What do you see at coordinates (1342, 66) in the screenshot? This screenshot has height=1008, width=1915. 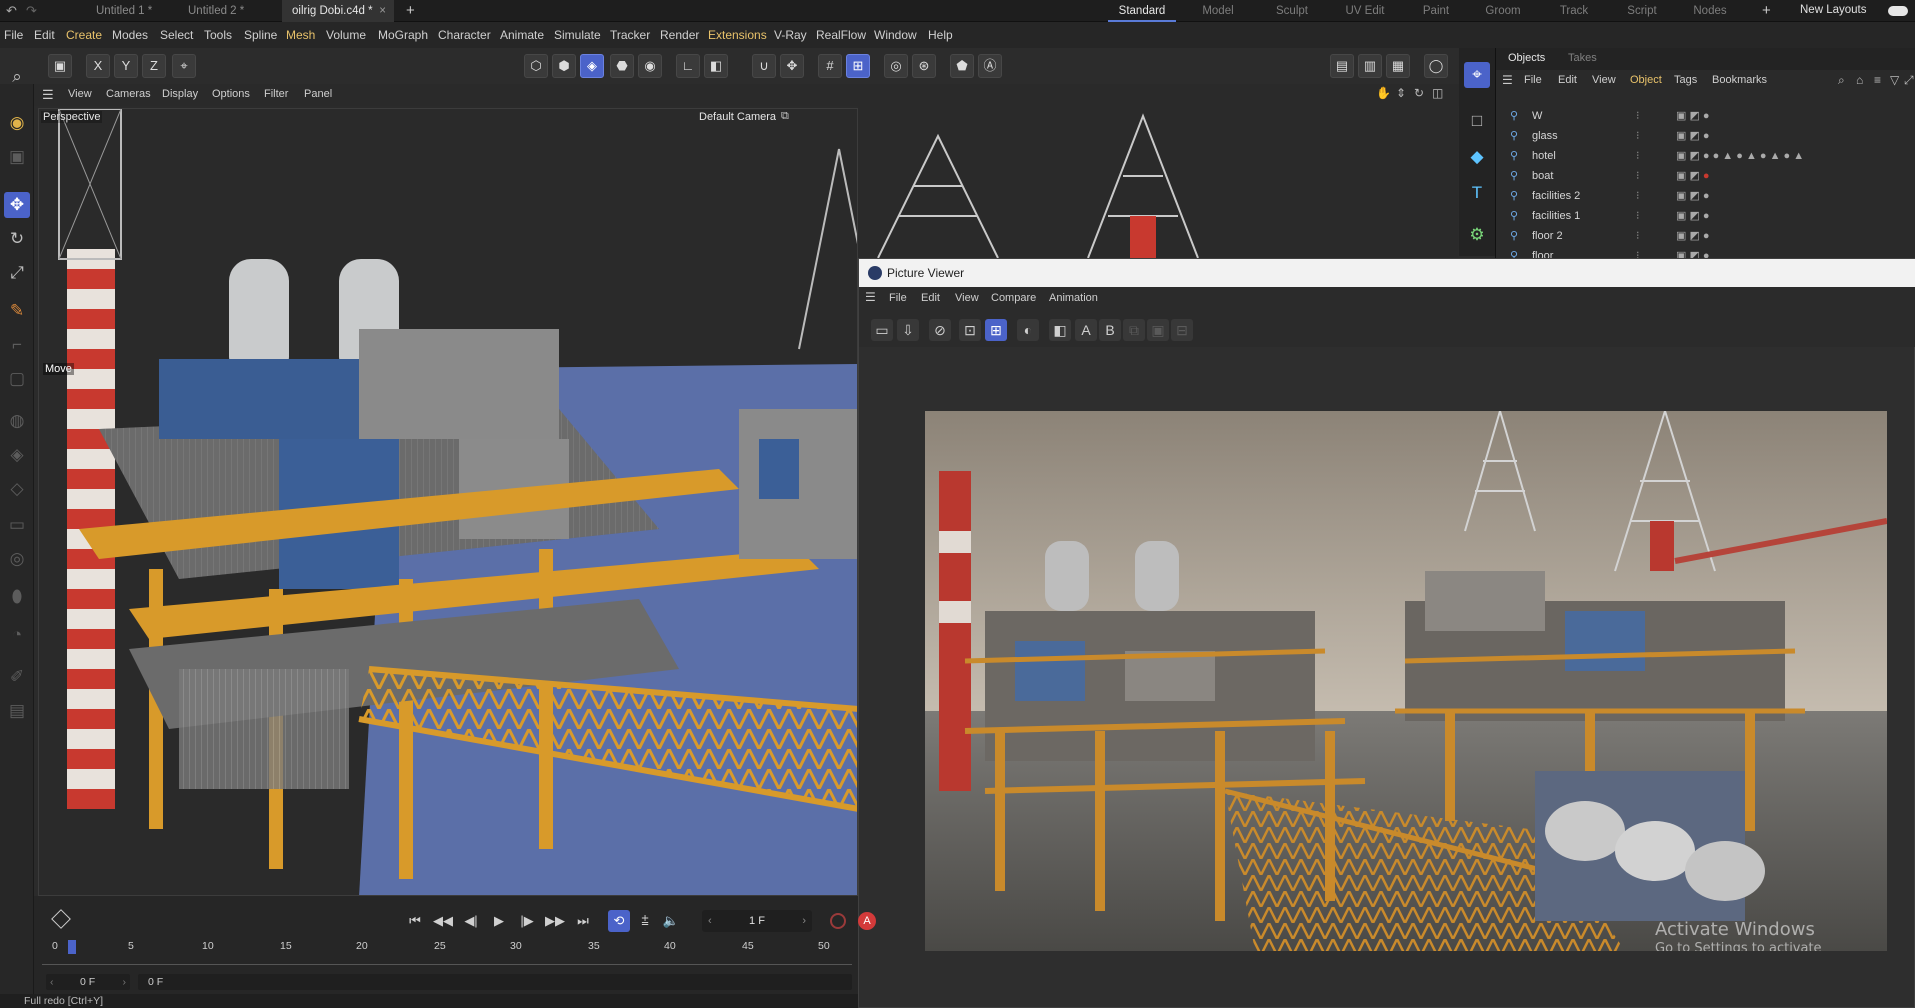 I see `render-region-icon: ▤` at bounding box center [1342, 66].